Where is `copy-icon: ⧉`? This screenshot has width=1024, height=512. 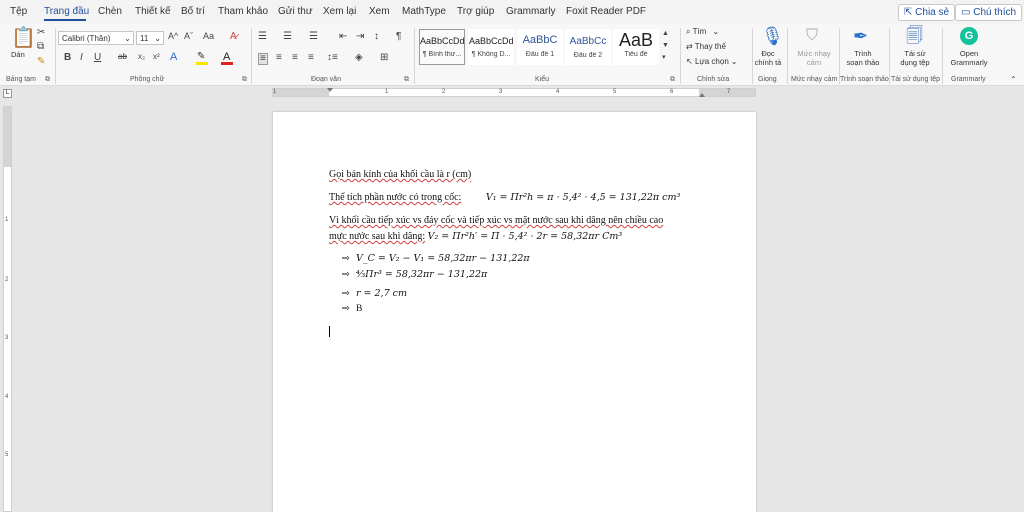
copy-icon: ⧉ is located at coordinates (40, 47).